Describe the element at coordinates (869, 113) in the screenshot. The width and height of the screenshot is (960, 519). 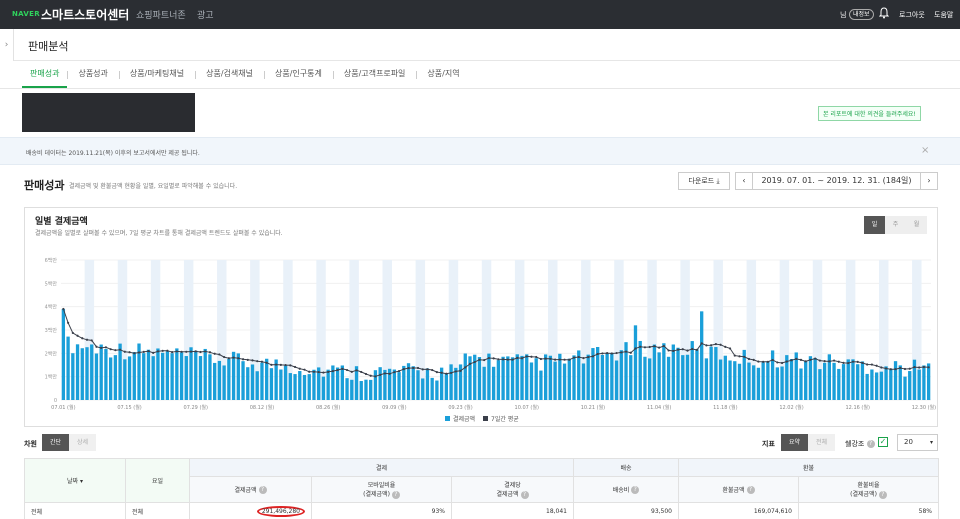
I see `feedback-button: 본 리포트에 대한 의견을 들려주세요!` at that location.